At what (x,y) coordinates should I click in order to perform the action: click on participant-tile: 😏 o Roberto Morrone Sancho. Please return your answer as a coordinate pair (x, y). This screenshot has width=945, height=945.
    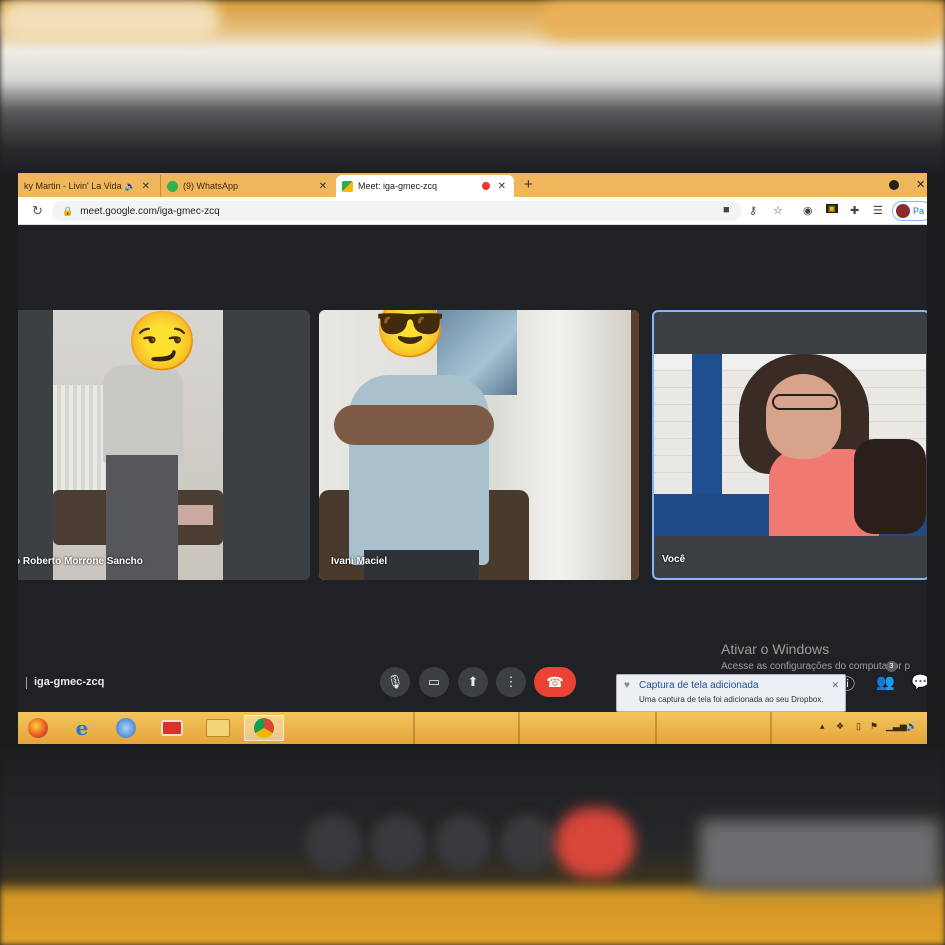
    Looking at the image, I should click on (164, 445).